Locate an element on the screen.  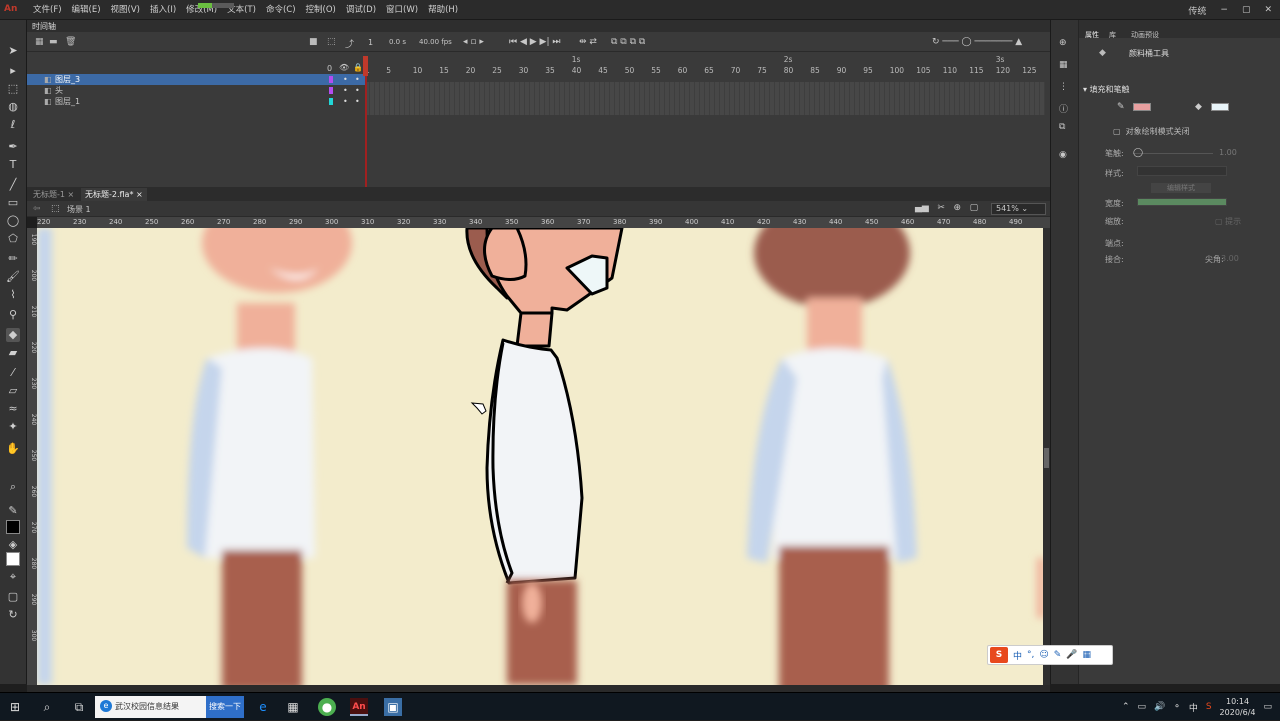
edge-icon: e is located at coordinates (263, 707).